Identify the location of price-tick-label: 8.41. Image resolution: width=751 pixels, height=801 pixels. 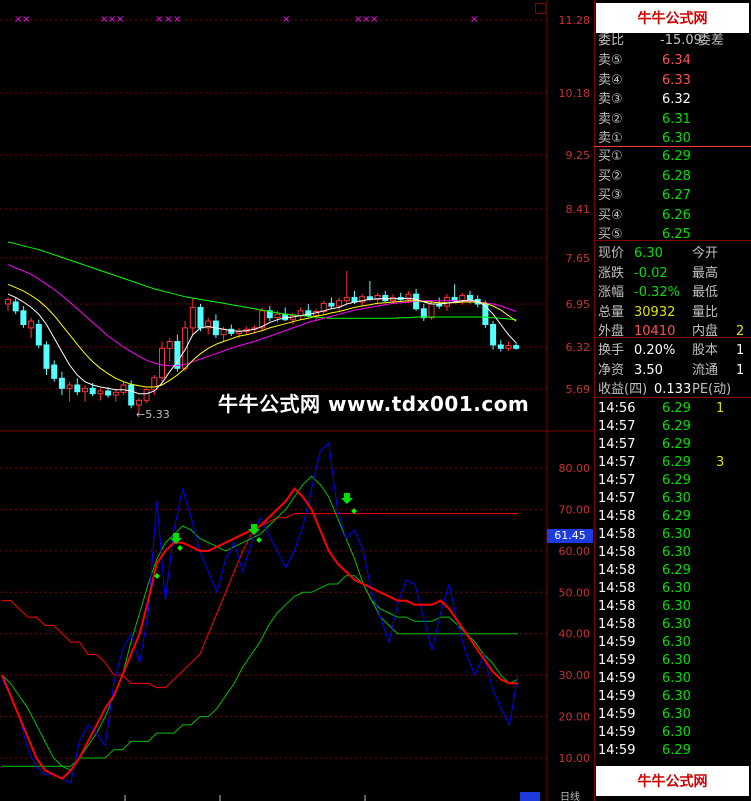
(578, 209).